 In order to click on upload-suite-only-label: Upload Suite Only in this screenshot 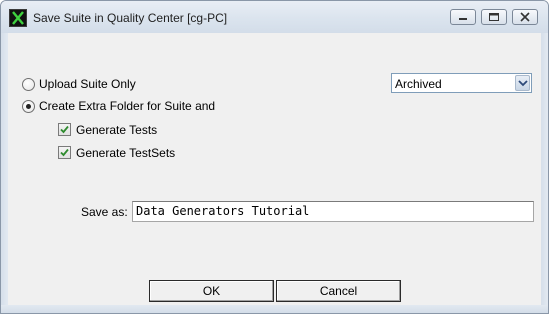, I will do `click(87, 84)`.